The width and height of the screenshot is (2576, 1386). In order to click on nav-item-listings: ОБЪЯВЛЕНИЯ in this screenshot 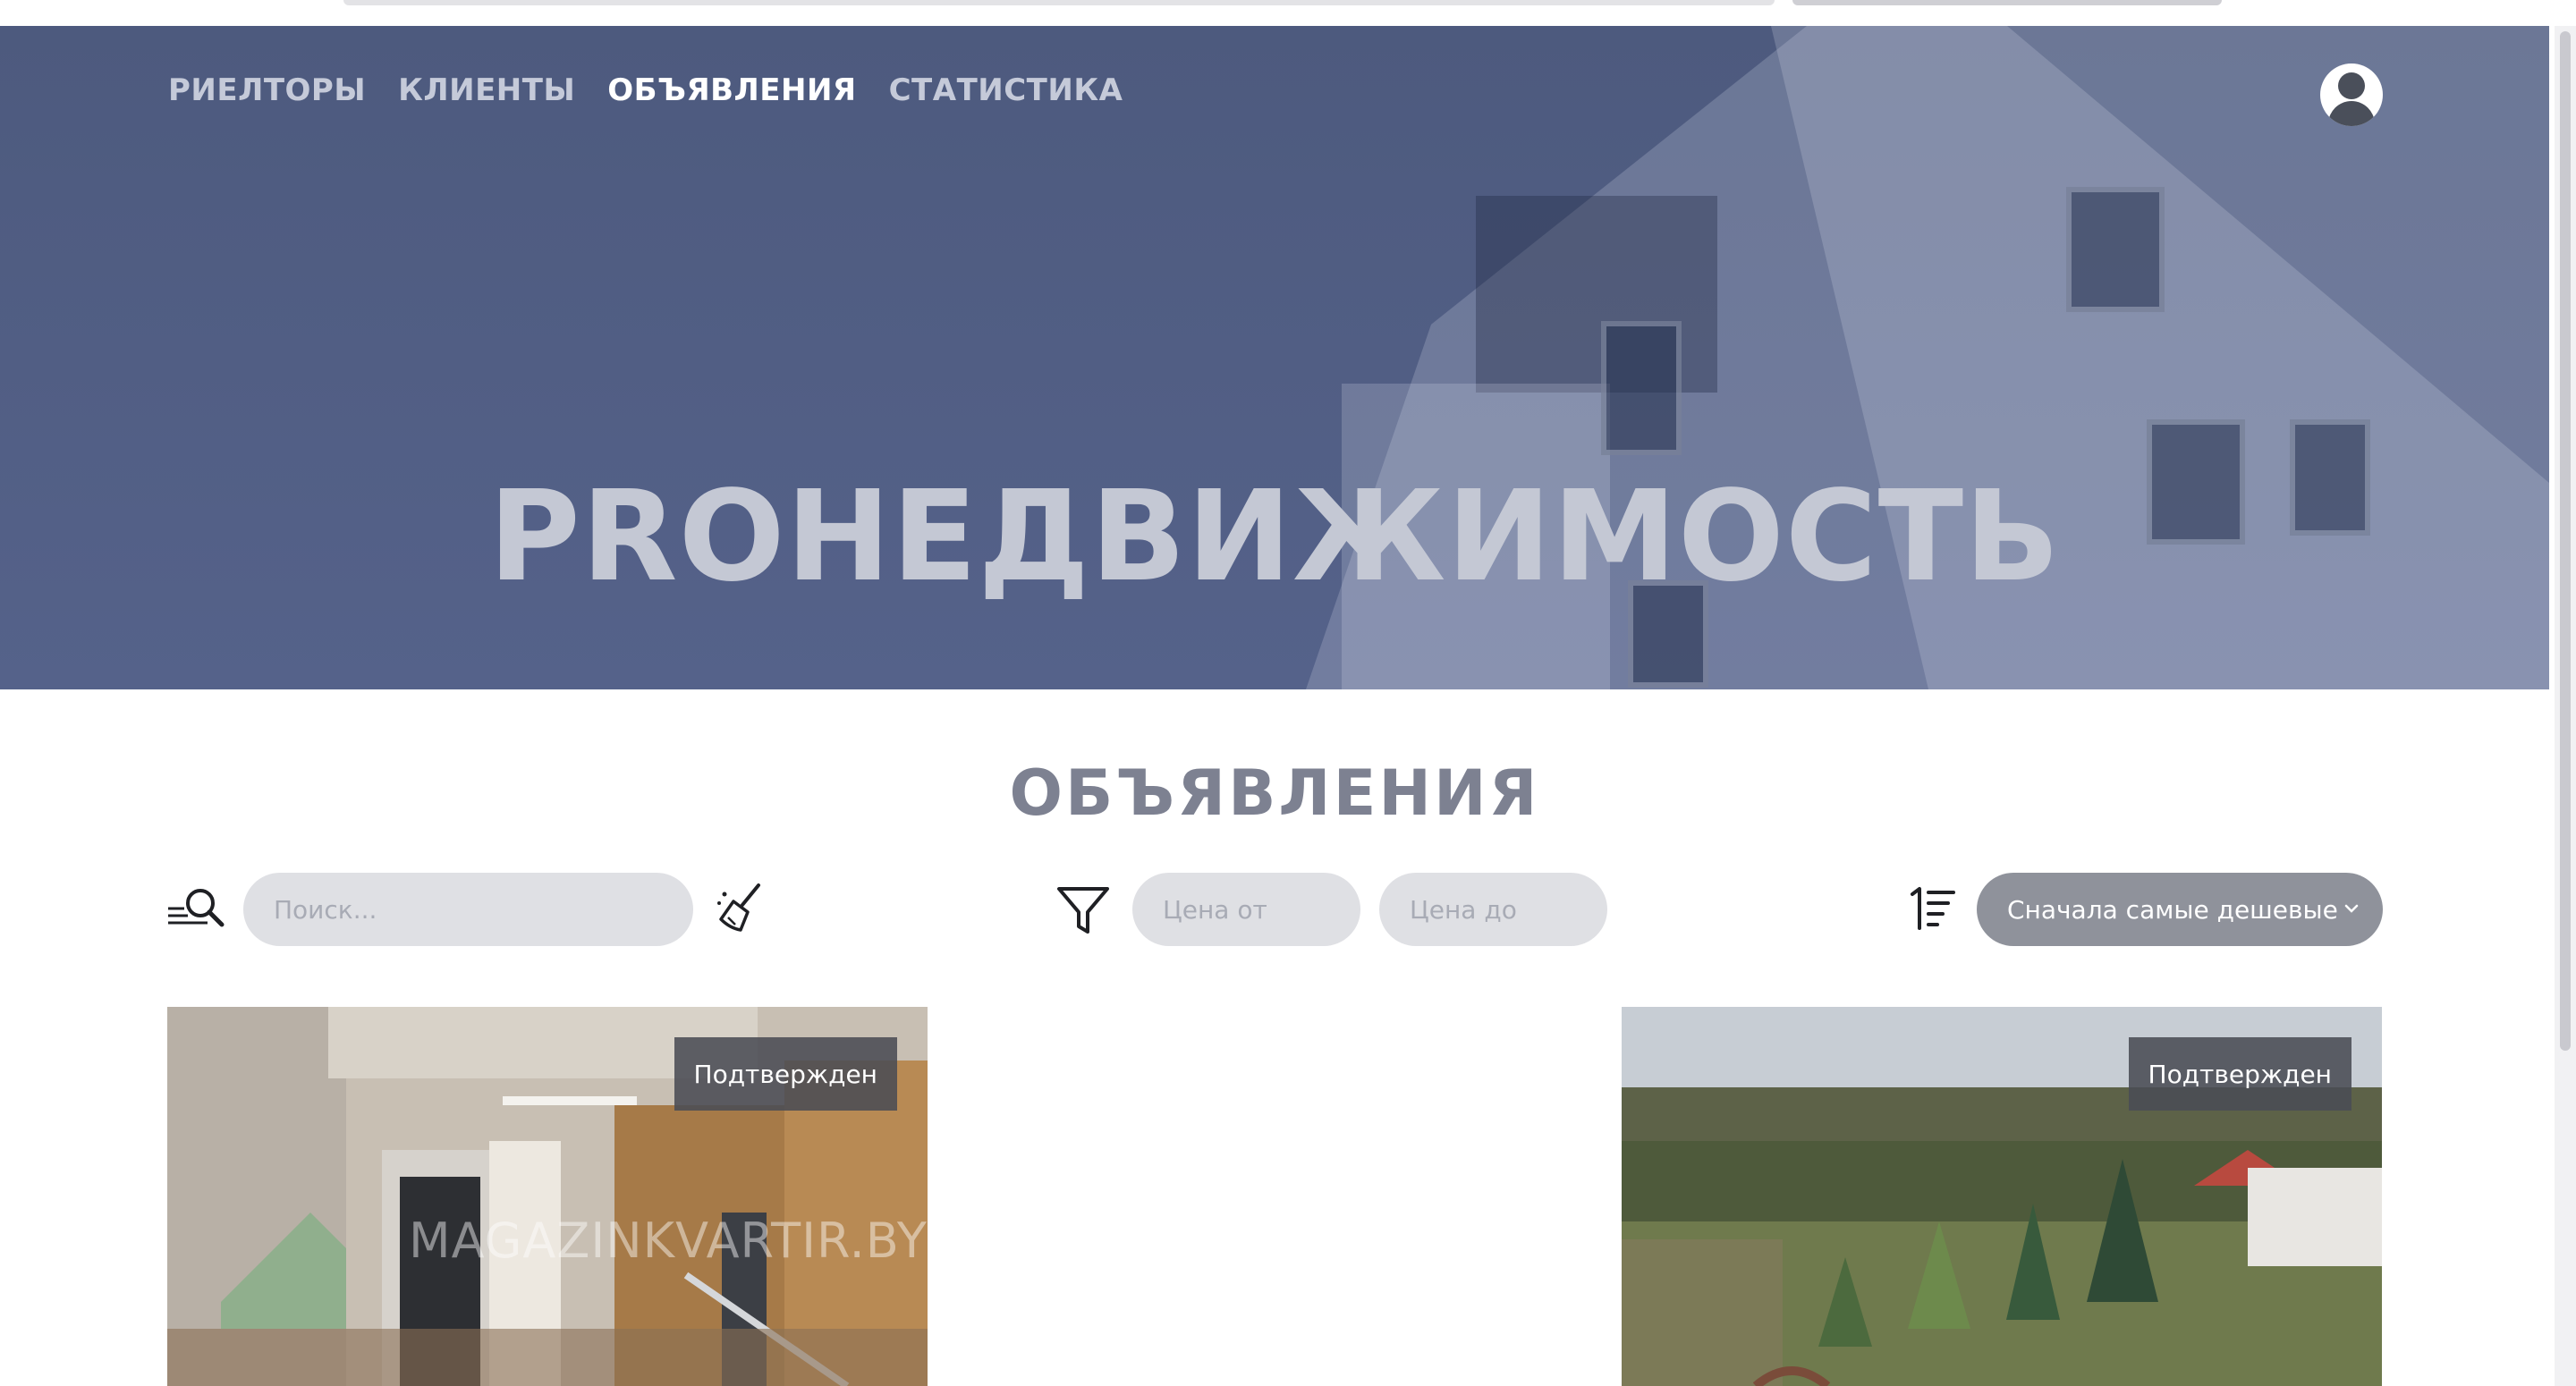, I will do `click(731, 90)`.